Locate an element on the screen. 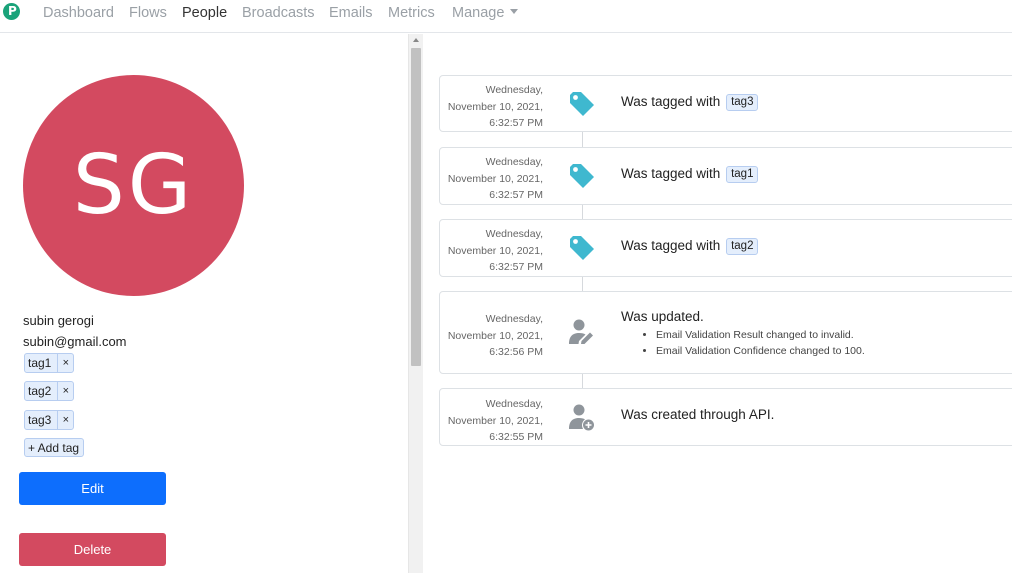  nav-manage: Manage is located at coordinates (485, 13).